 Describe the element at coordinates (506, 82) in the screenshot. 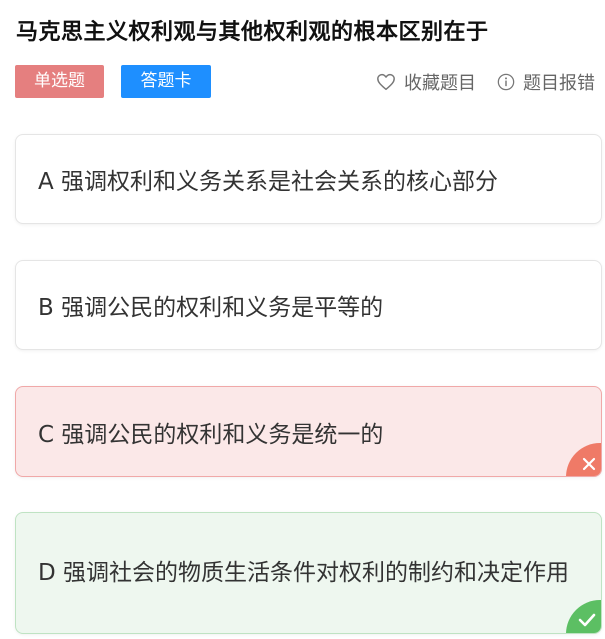

I see `info-circle-icon` at that location.